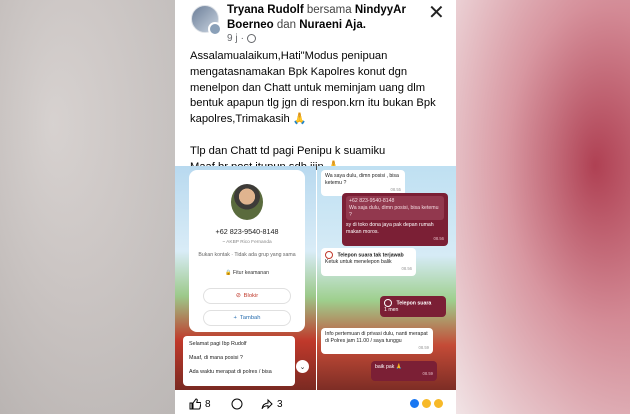 The height and width of the screenshot is (414, 630). Describe the element at coordinates (247, 202) in the screenshot. I see `contact-photo` at that location.